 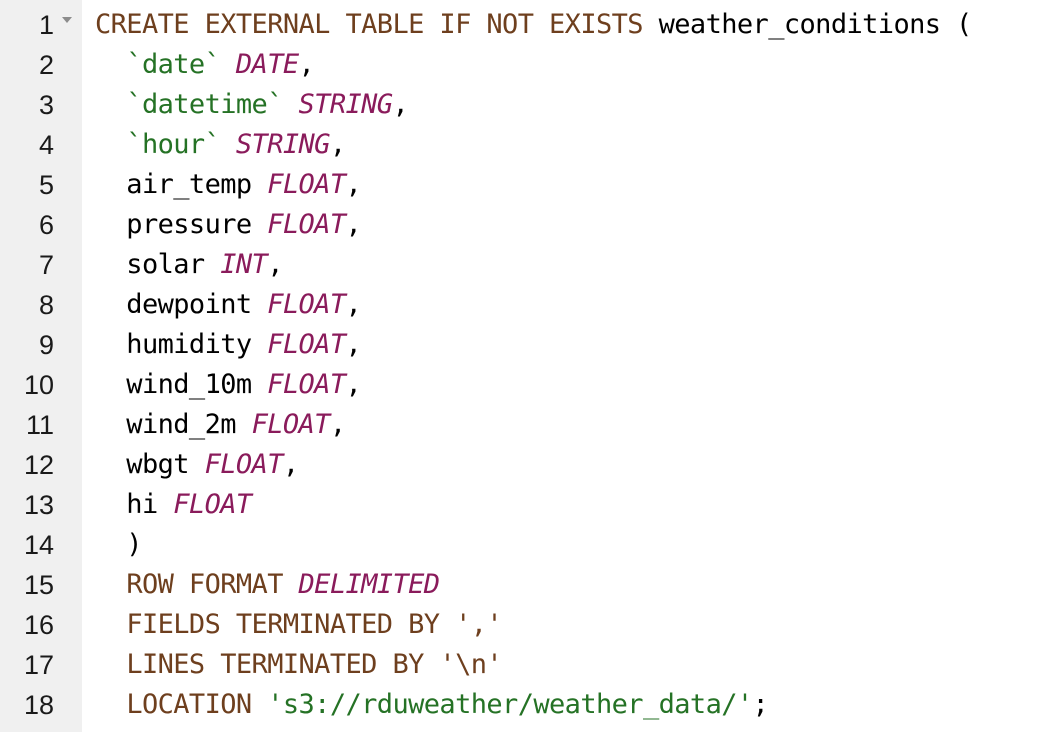 What do you see at coordinates (529, 225) in the screenshot?
I see `code-line: 6 pressure FLOAT,` at bounding box center [529, 225].